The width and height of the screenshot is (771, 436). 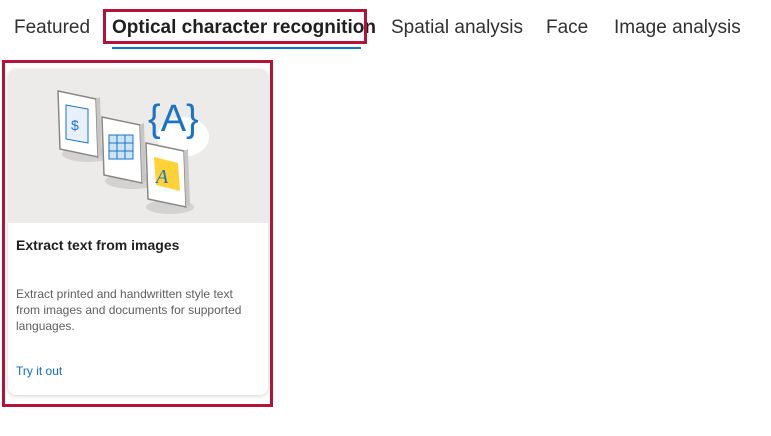 I want to click on tab-spatial-analysis: Spatial analysis, so click(x=457, y=28).